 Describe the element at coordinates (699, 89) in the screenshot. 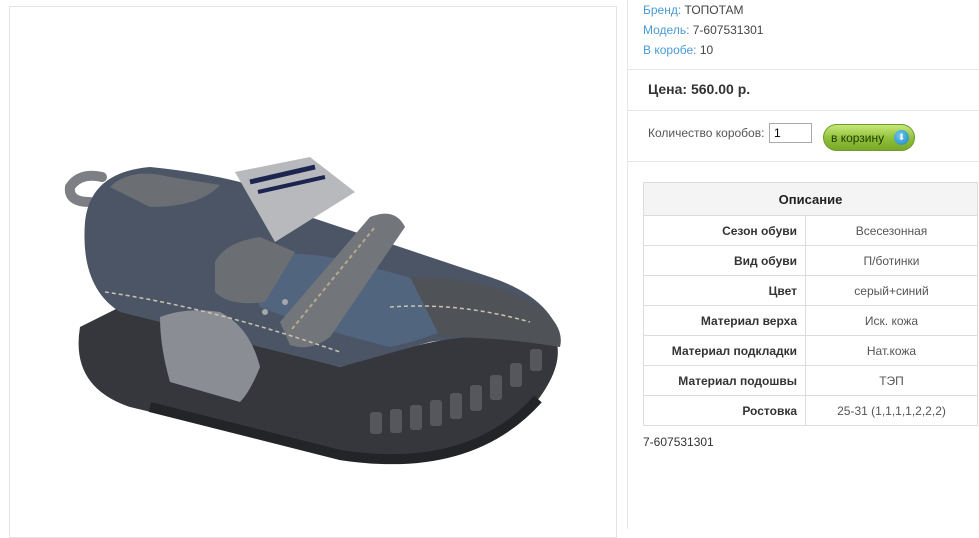

I see `price: Цена: 560.00 р.` at that location.